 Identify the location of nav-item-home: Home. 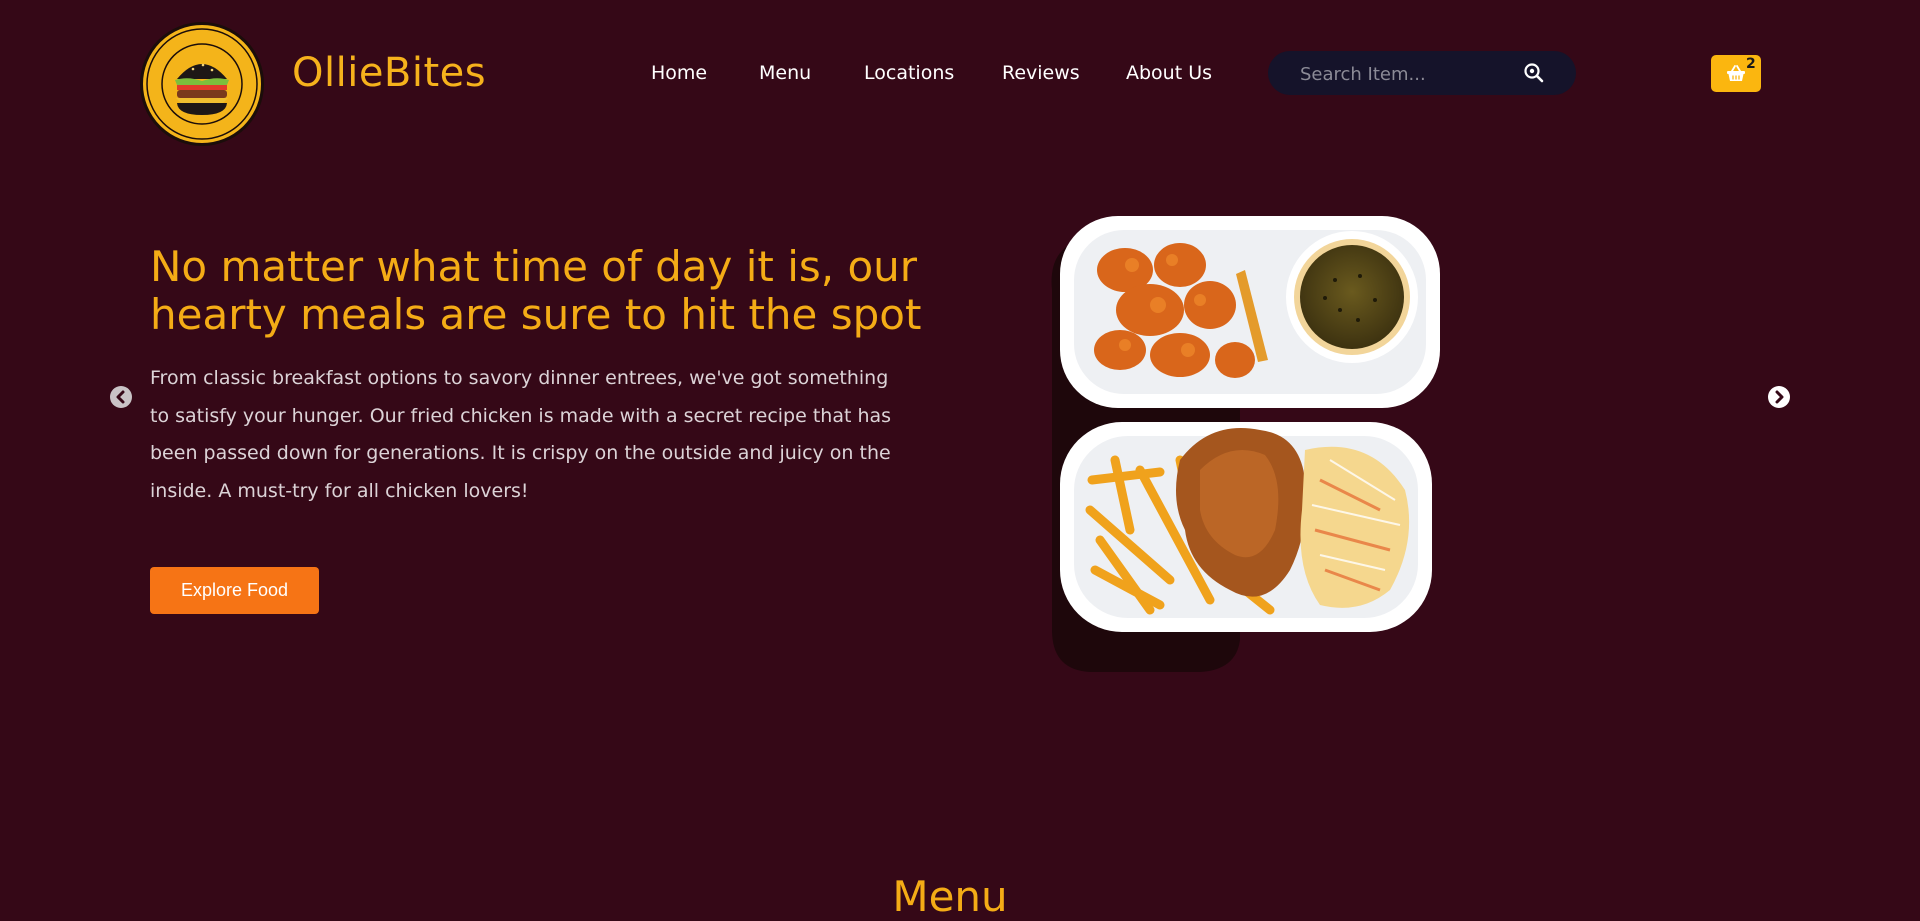
(679, 73).